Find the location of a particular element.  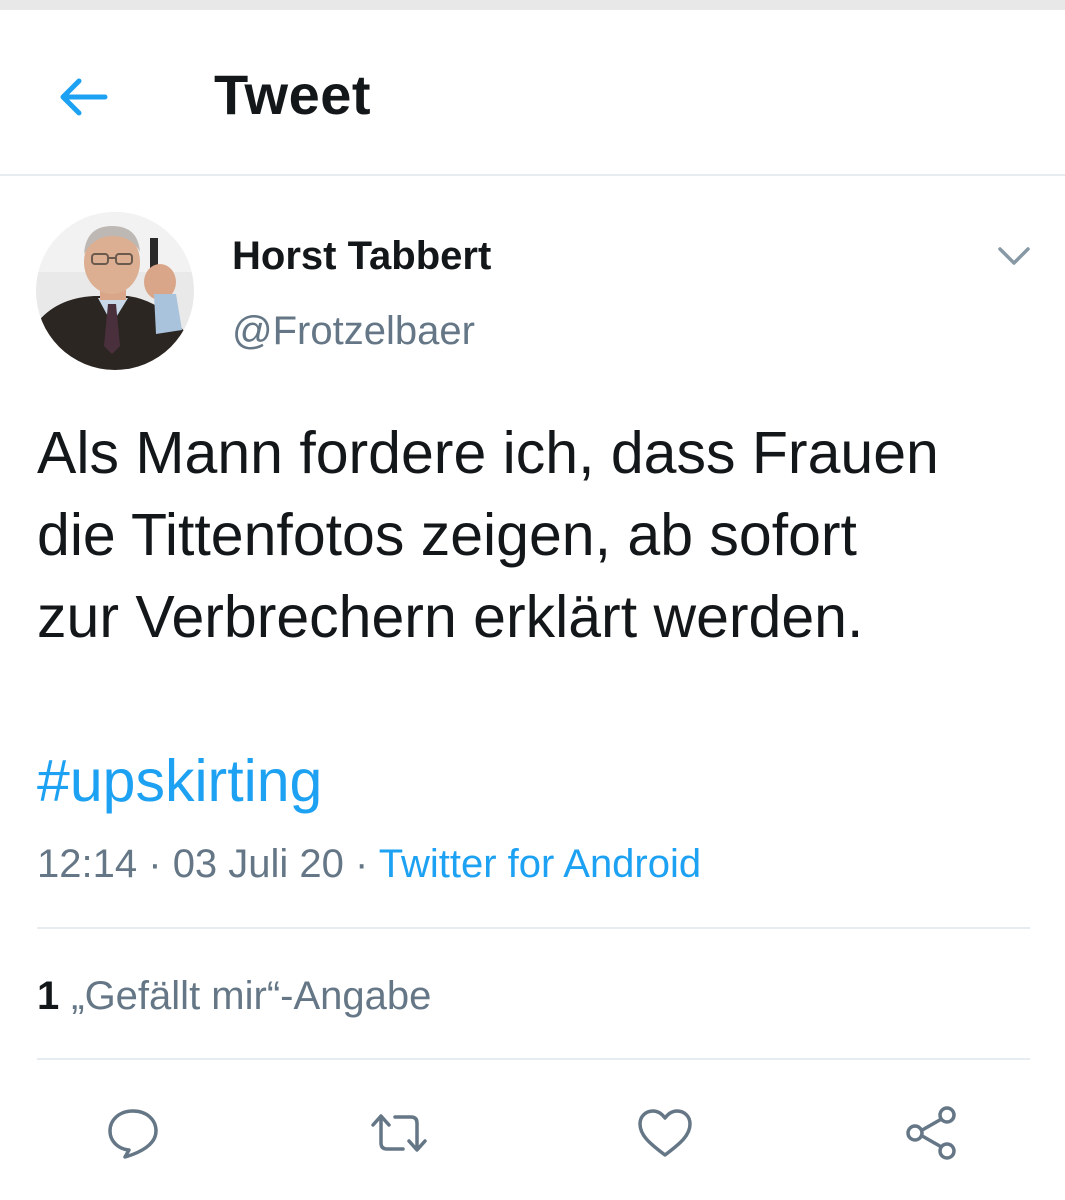

reply-button is located at coordinates (133, 1133).